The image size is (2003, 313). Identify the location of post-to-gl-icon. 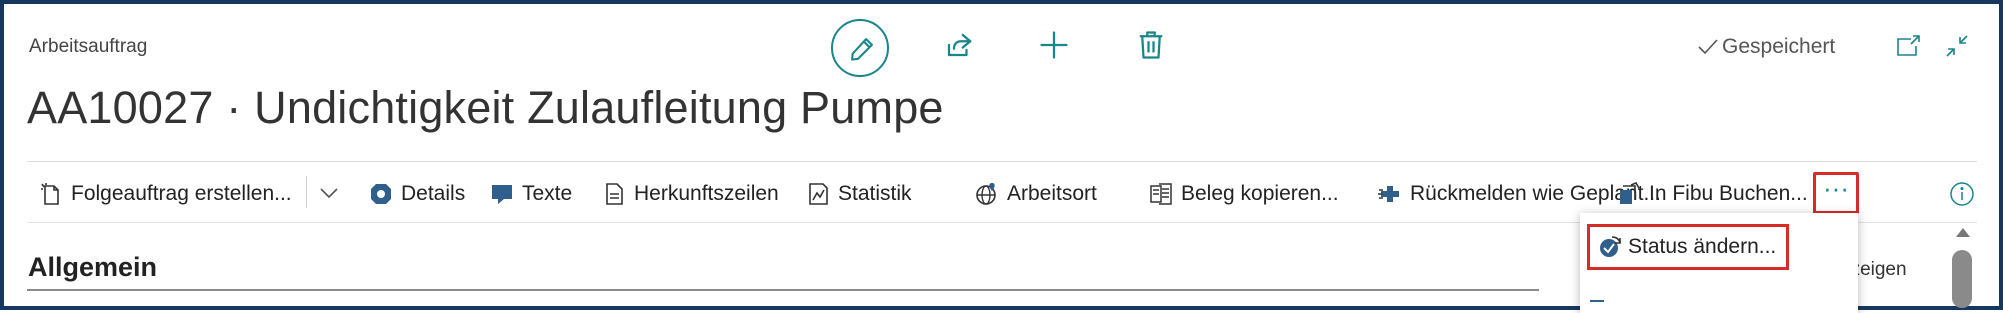
(1630, 193).